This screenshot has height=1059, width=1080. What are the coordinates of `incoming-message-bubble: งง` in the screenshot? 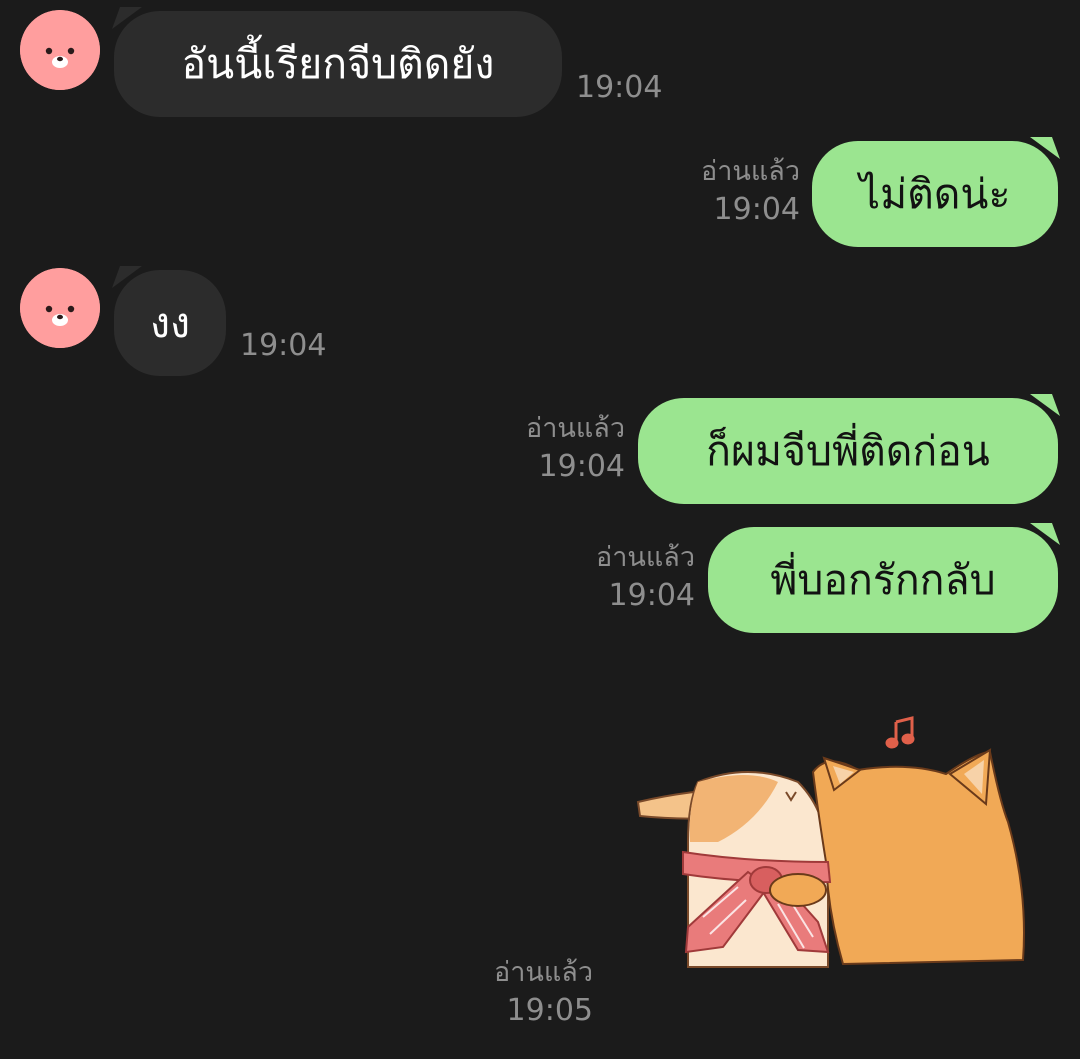 It's located at (170, 323).